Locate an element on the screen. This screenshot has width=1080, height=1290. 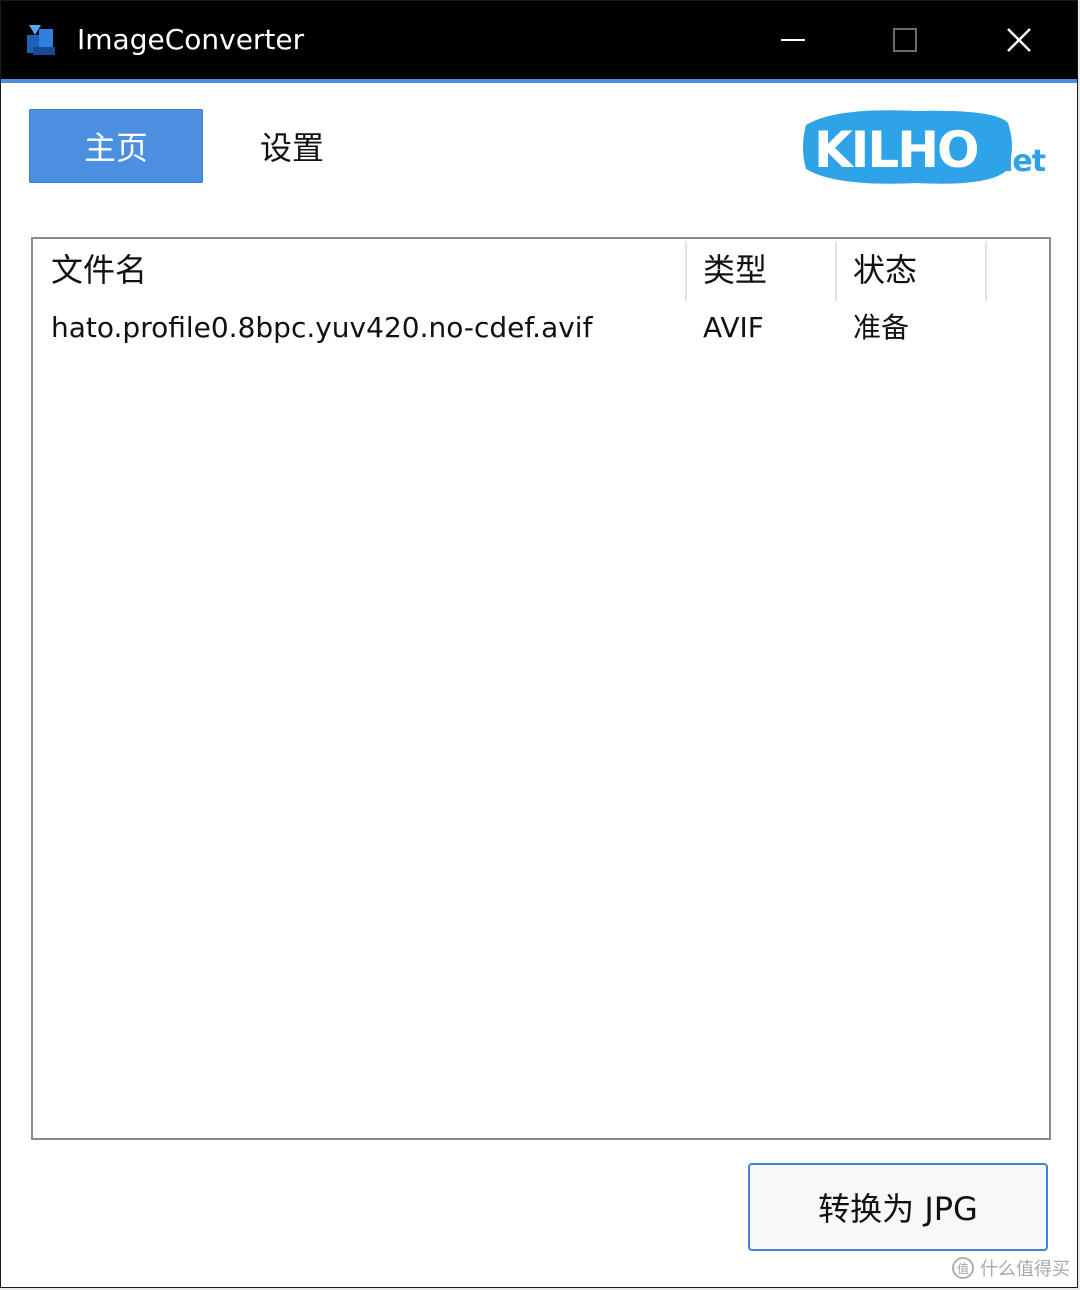
convert-to-jpg-button: 转换为 JPG is located at coordinates (898, 1207).